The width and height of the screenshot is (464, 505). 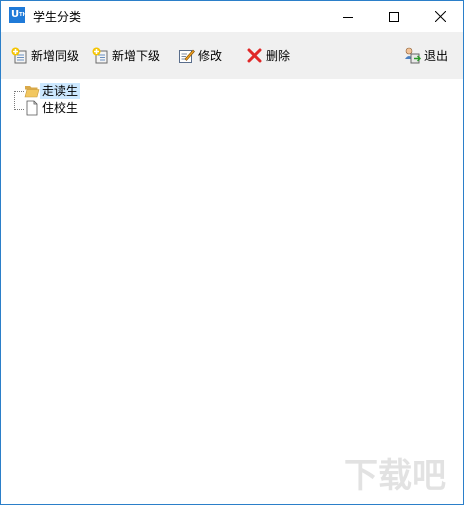 I want to click on add-sibling-label: 新增同级, so click(x=55, y=56).